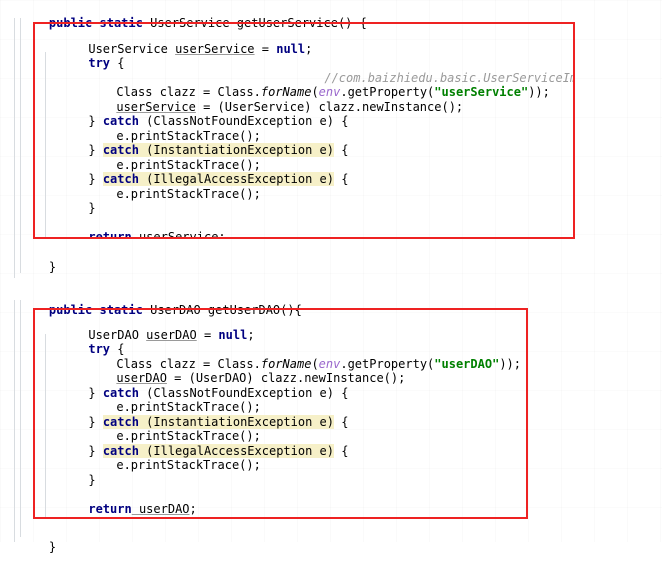  Describe the element at coordinates (38, 267) in the screenshot. I see `method-close-brace-1: }` at that location.